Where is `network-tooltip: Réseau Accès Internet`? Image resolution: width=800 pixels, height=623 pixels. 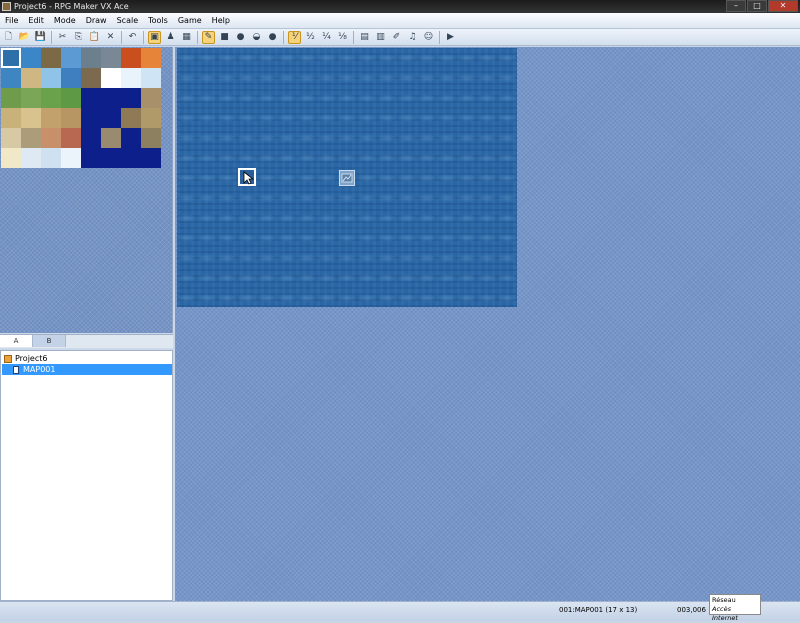
network-tooltip: Réseau Accès Internet is located at coordinates (735, 608).